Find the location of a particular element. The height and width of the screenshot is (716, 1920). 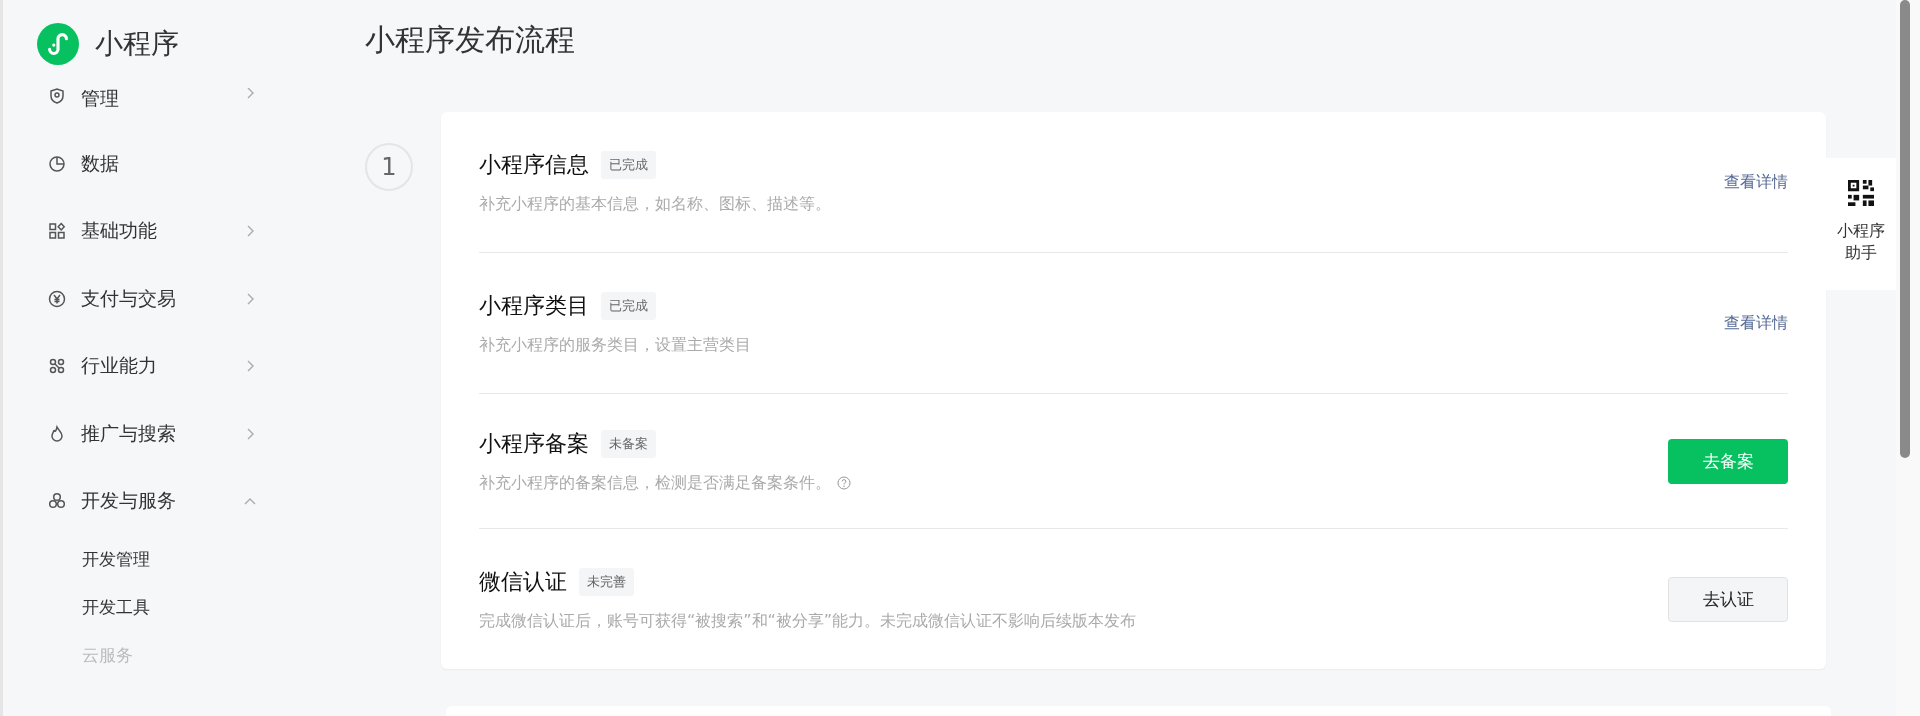

assistant-label: 小程序助手 is located at coordinates (1861, 242).